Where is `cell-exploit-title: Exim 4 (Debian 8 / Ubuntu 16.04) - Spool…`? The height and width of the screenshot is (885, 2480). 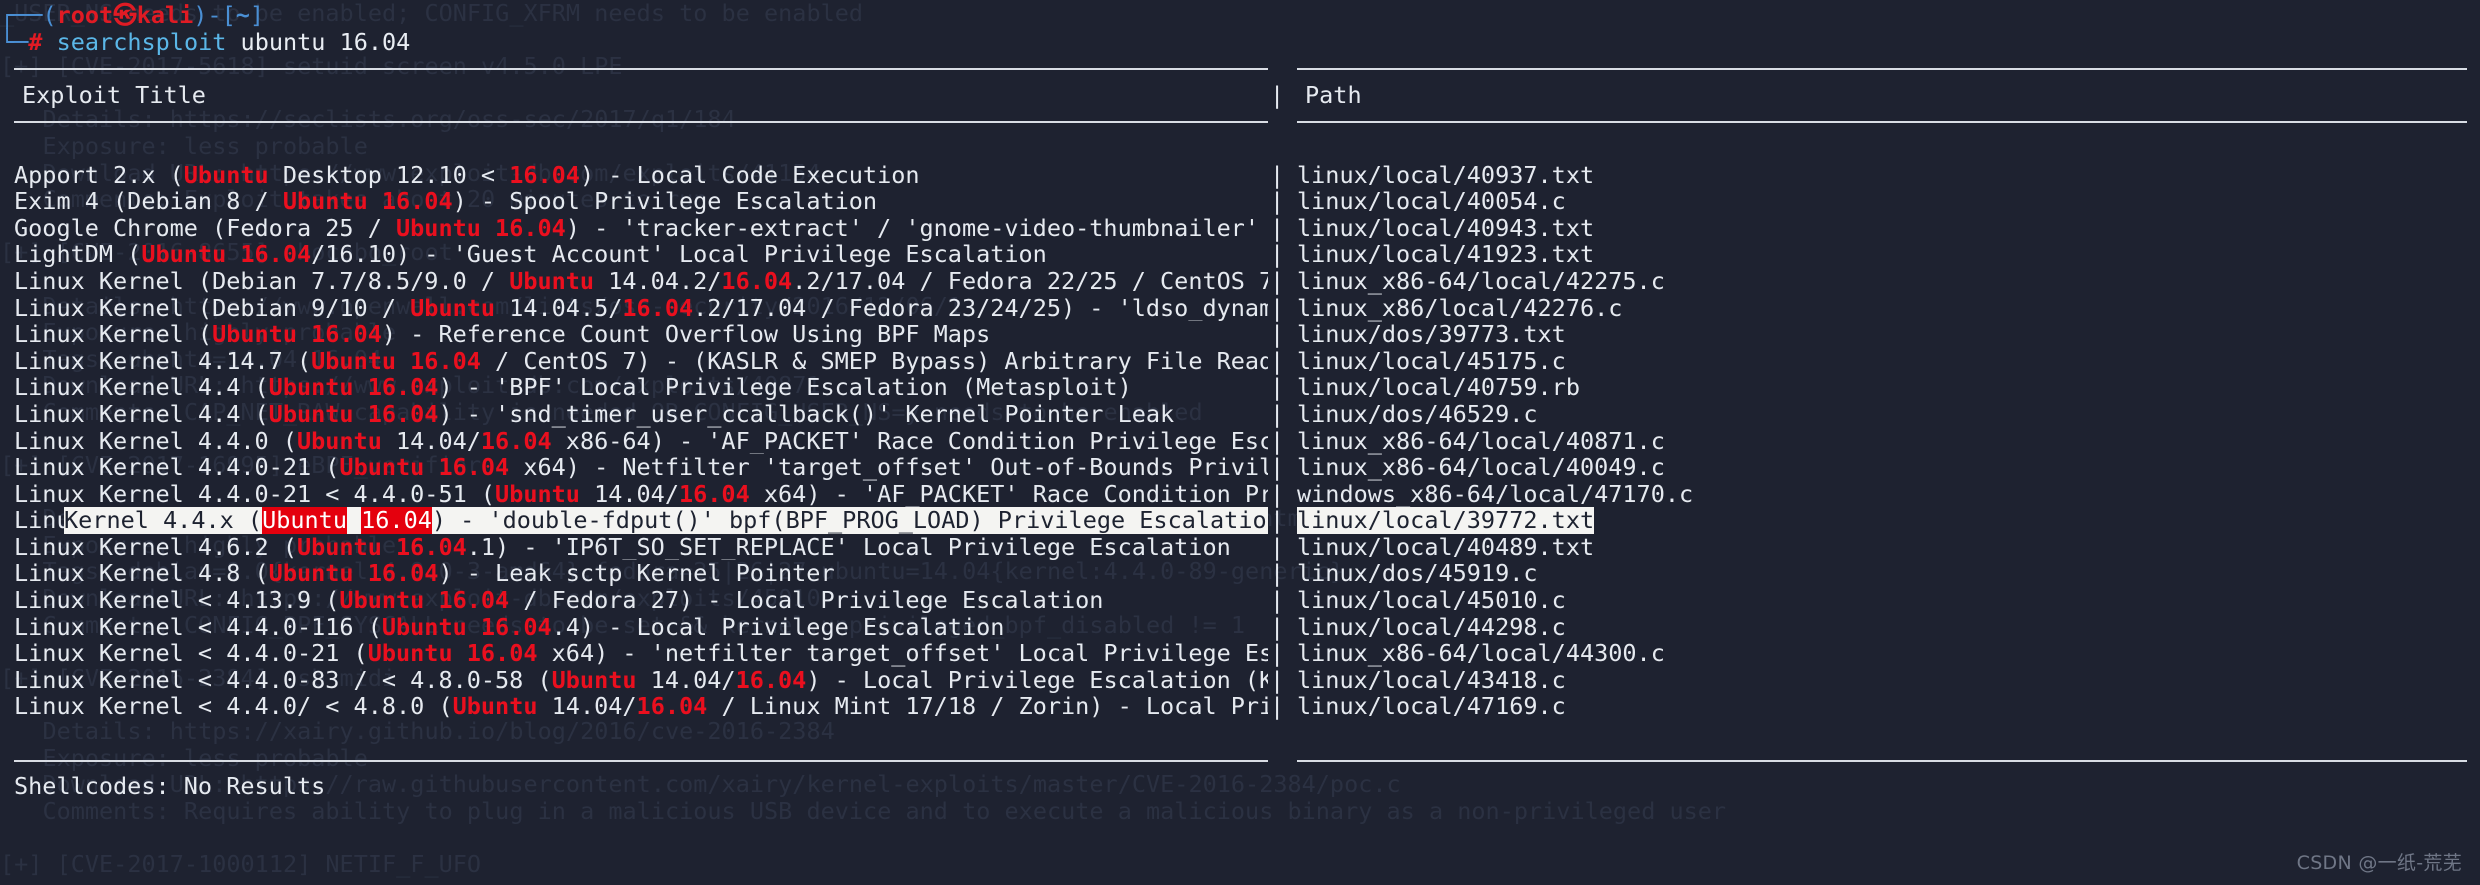
cell-exploit-title: Exim 4 (Debian 8 / Ubuntu 16.04) - Spool… is located at coordinates (641, 201).